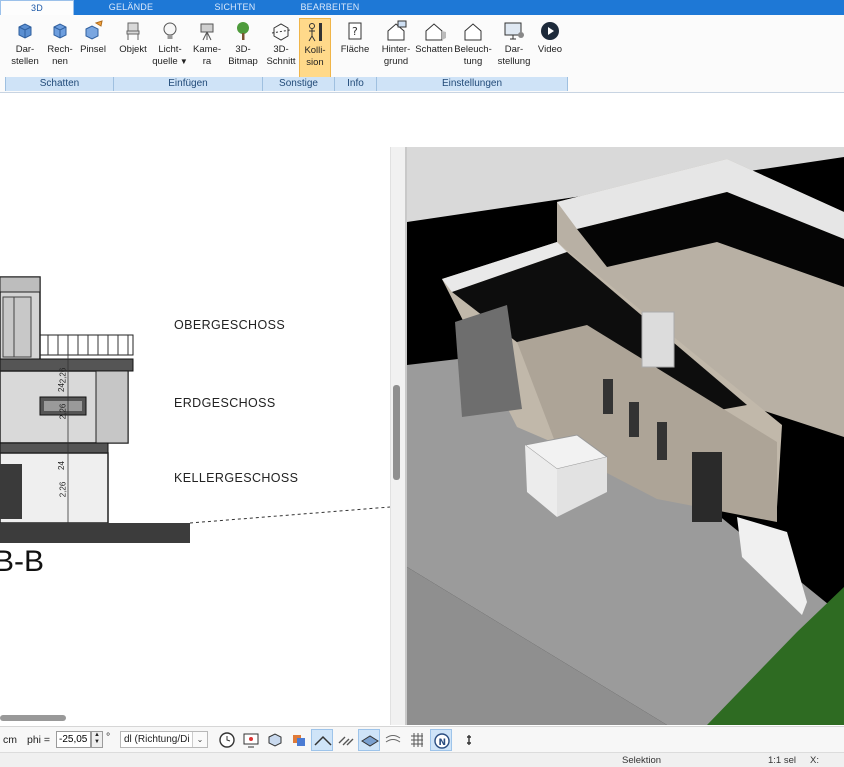 The height and width of the screenshot is (767, 844). Describe the element at coordinates (183, 61) in the screenshot. I see `dropdown-arrow-icon: ▼` at that location.